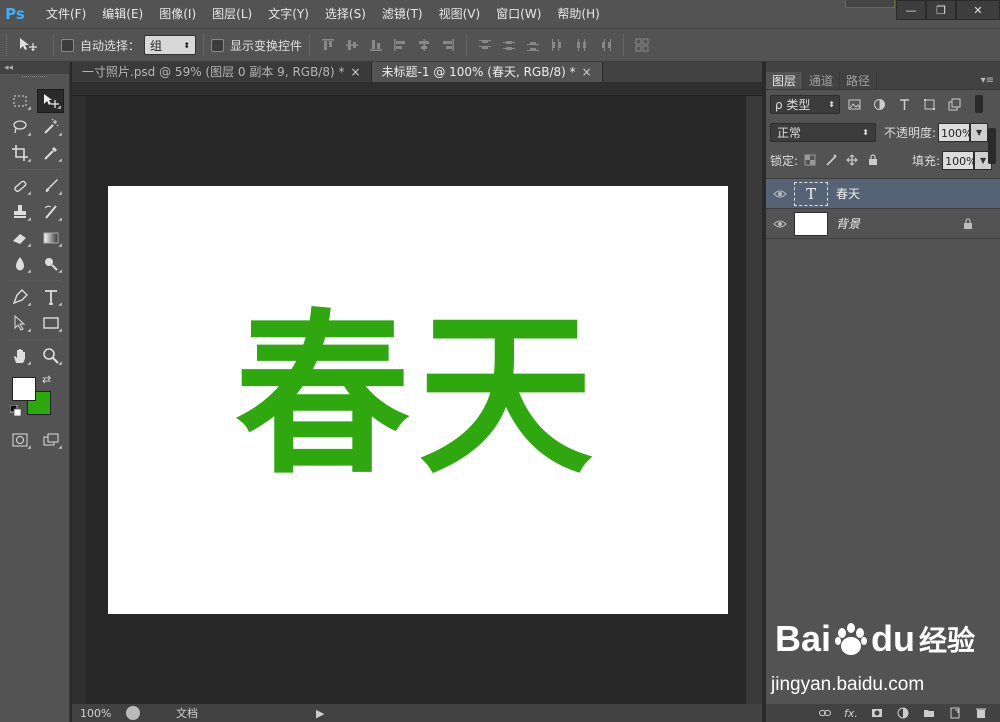  Describe the element at coordinates (873, 160) in the screenshot. I see `lock-all-icon` at that location.